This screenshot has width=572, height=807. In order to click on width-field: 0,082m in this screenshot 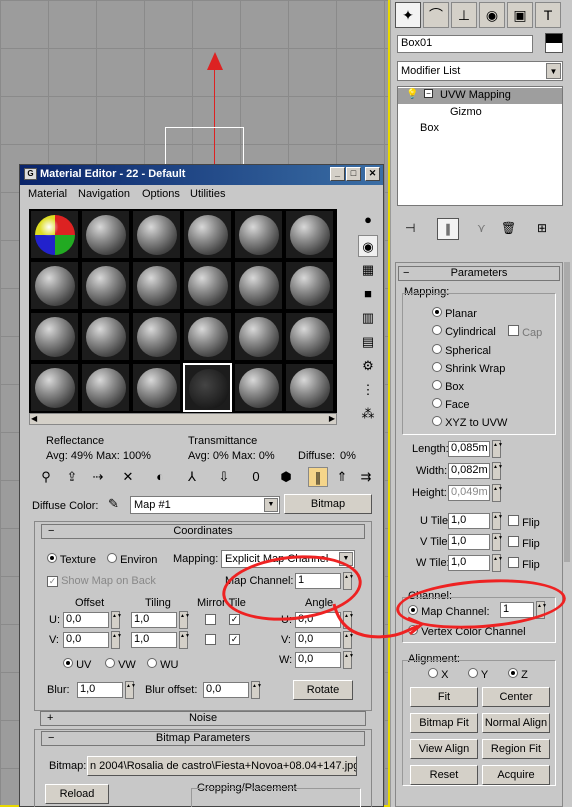, I will do `click(469, 471)`.